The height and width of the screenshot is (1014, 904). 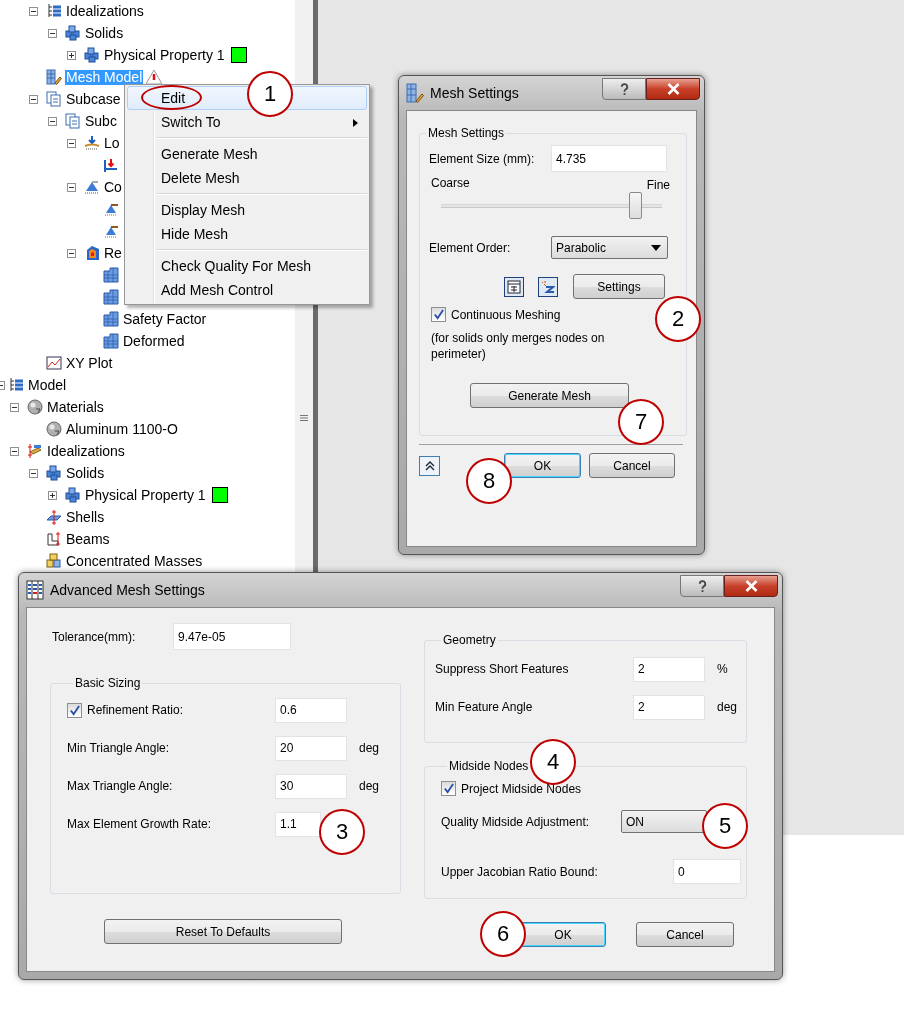 What do you see at coordinates (609, 158) in the screenshot?
I see `element-size-field: 4.735` at bounding box center [609, 158].